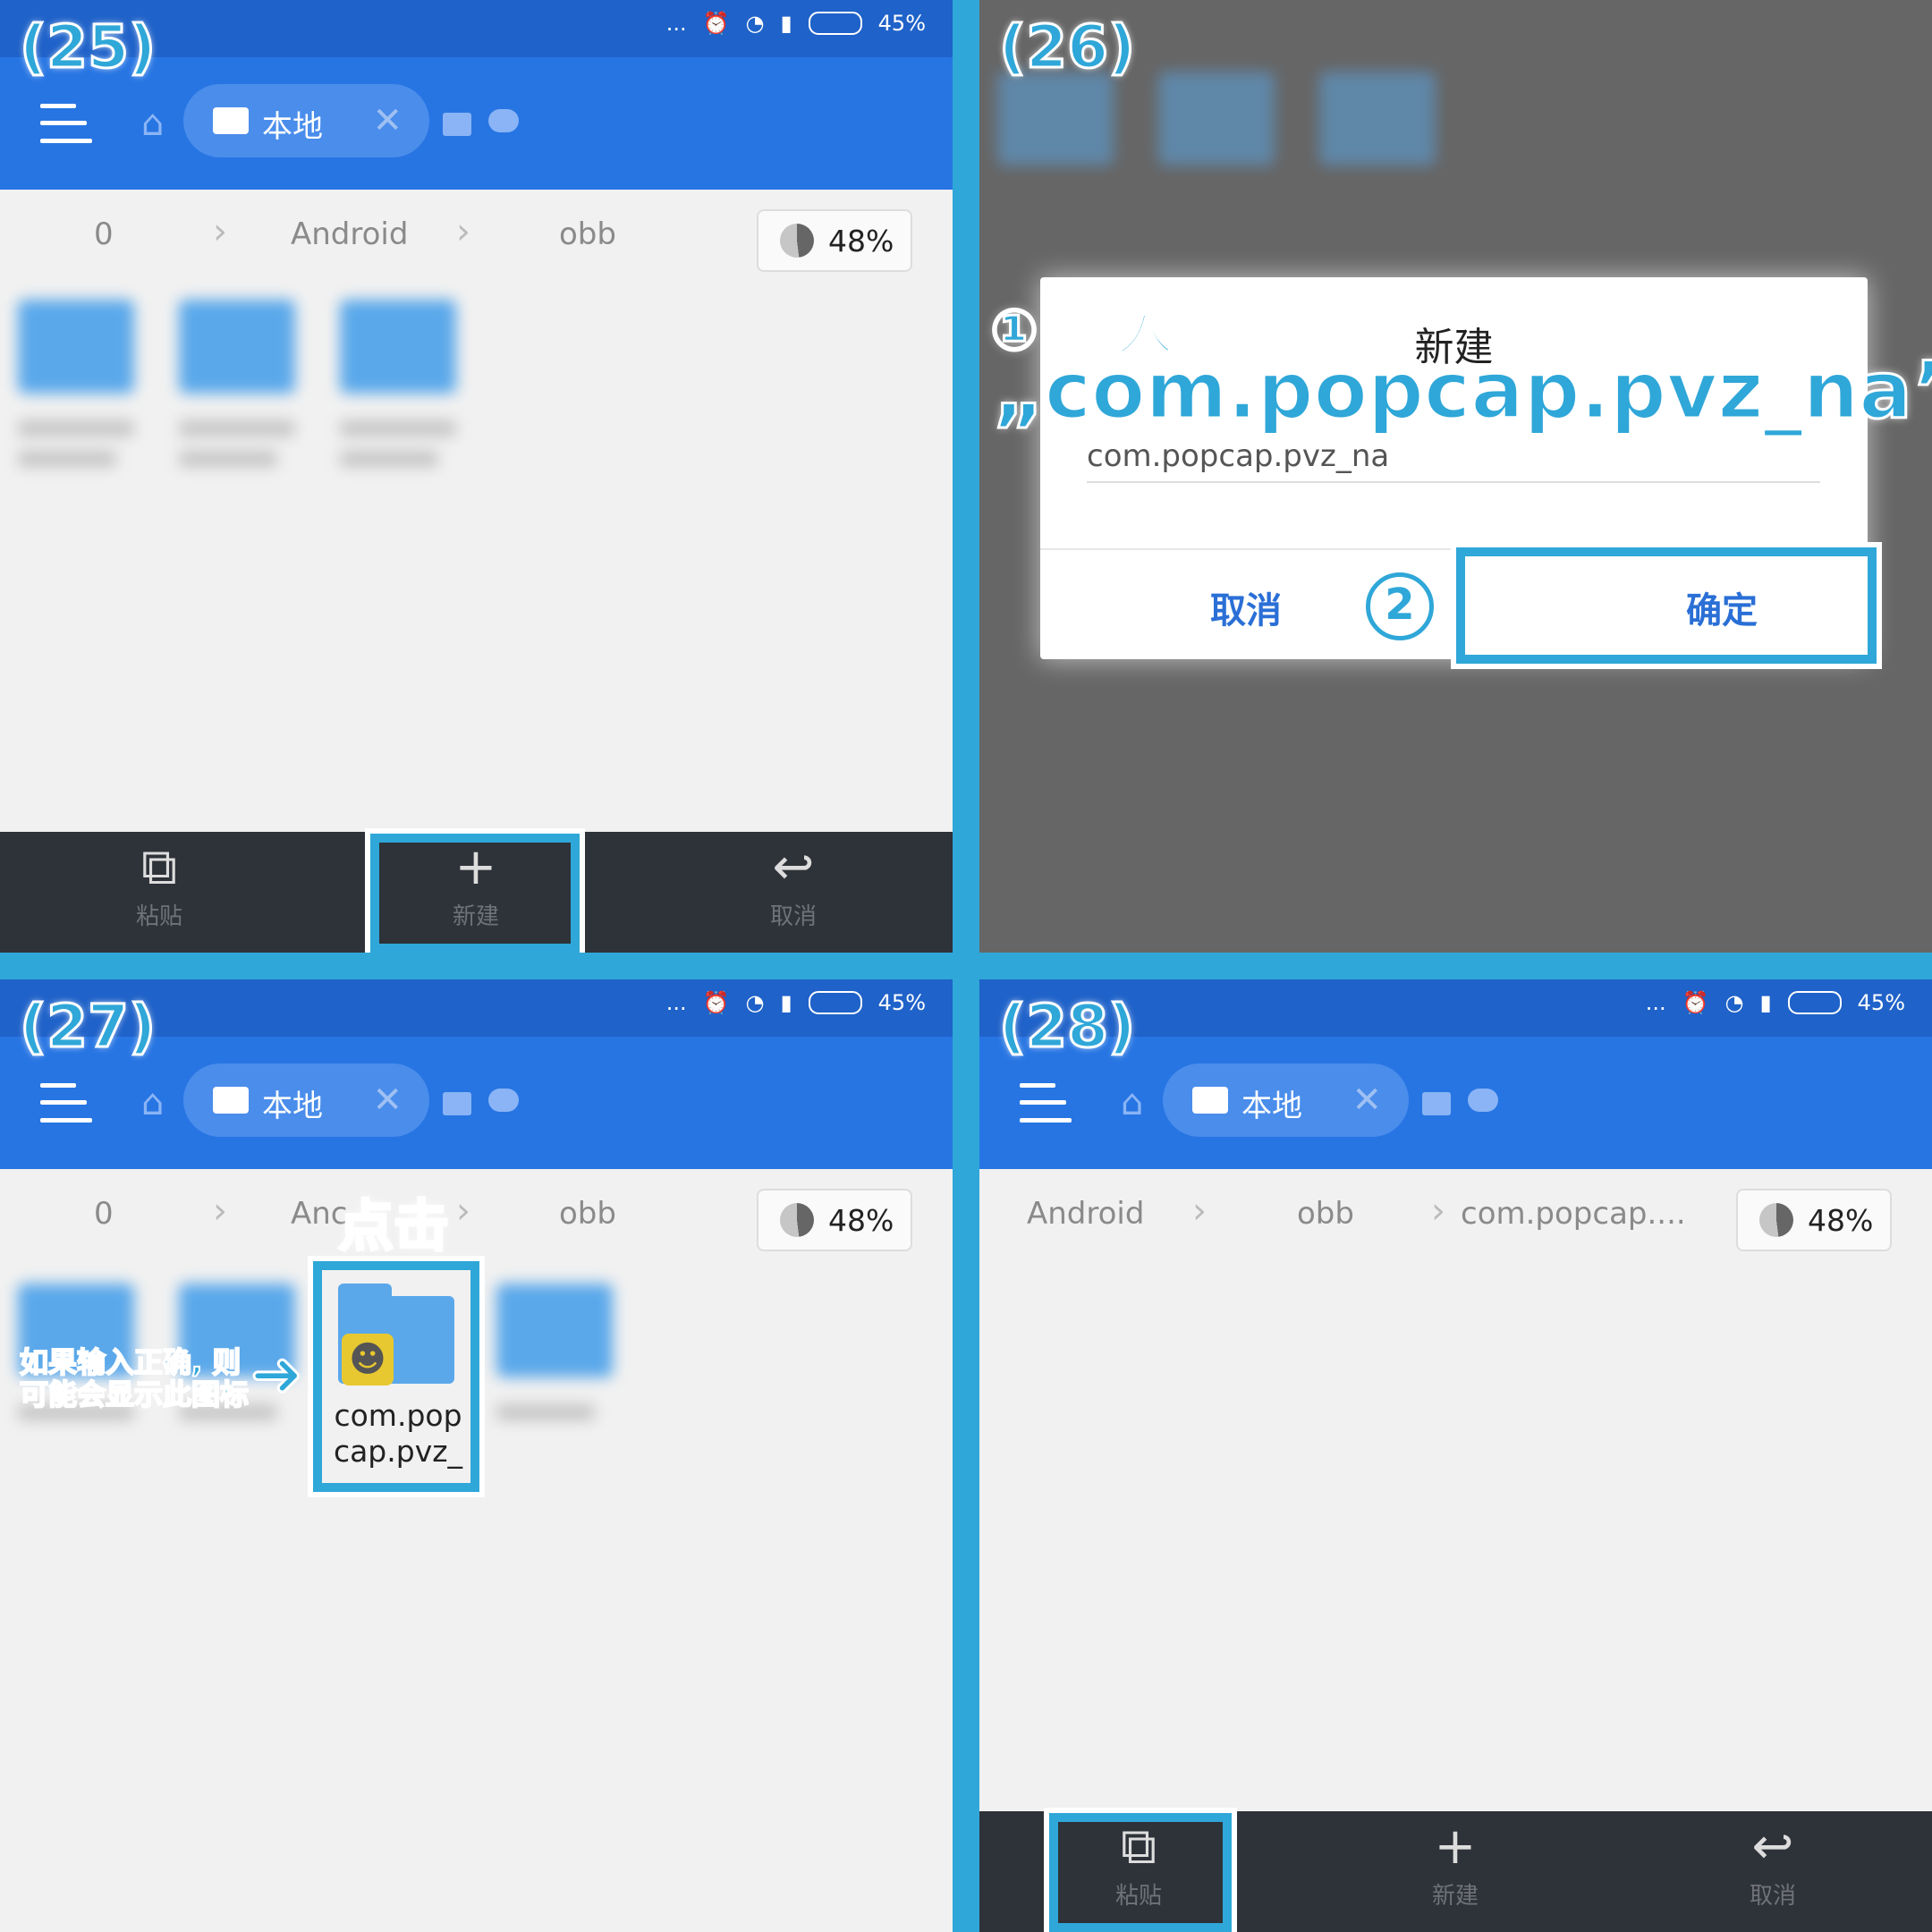  What do you see at coordinates (1455, 1847) in the screenshot?
I see `plus-icon: +` at bounding box center [1455, 1847].